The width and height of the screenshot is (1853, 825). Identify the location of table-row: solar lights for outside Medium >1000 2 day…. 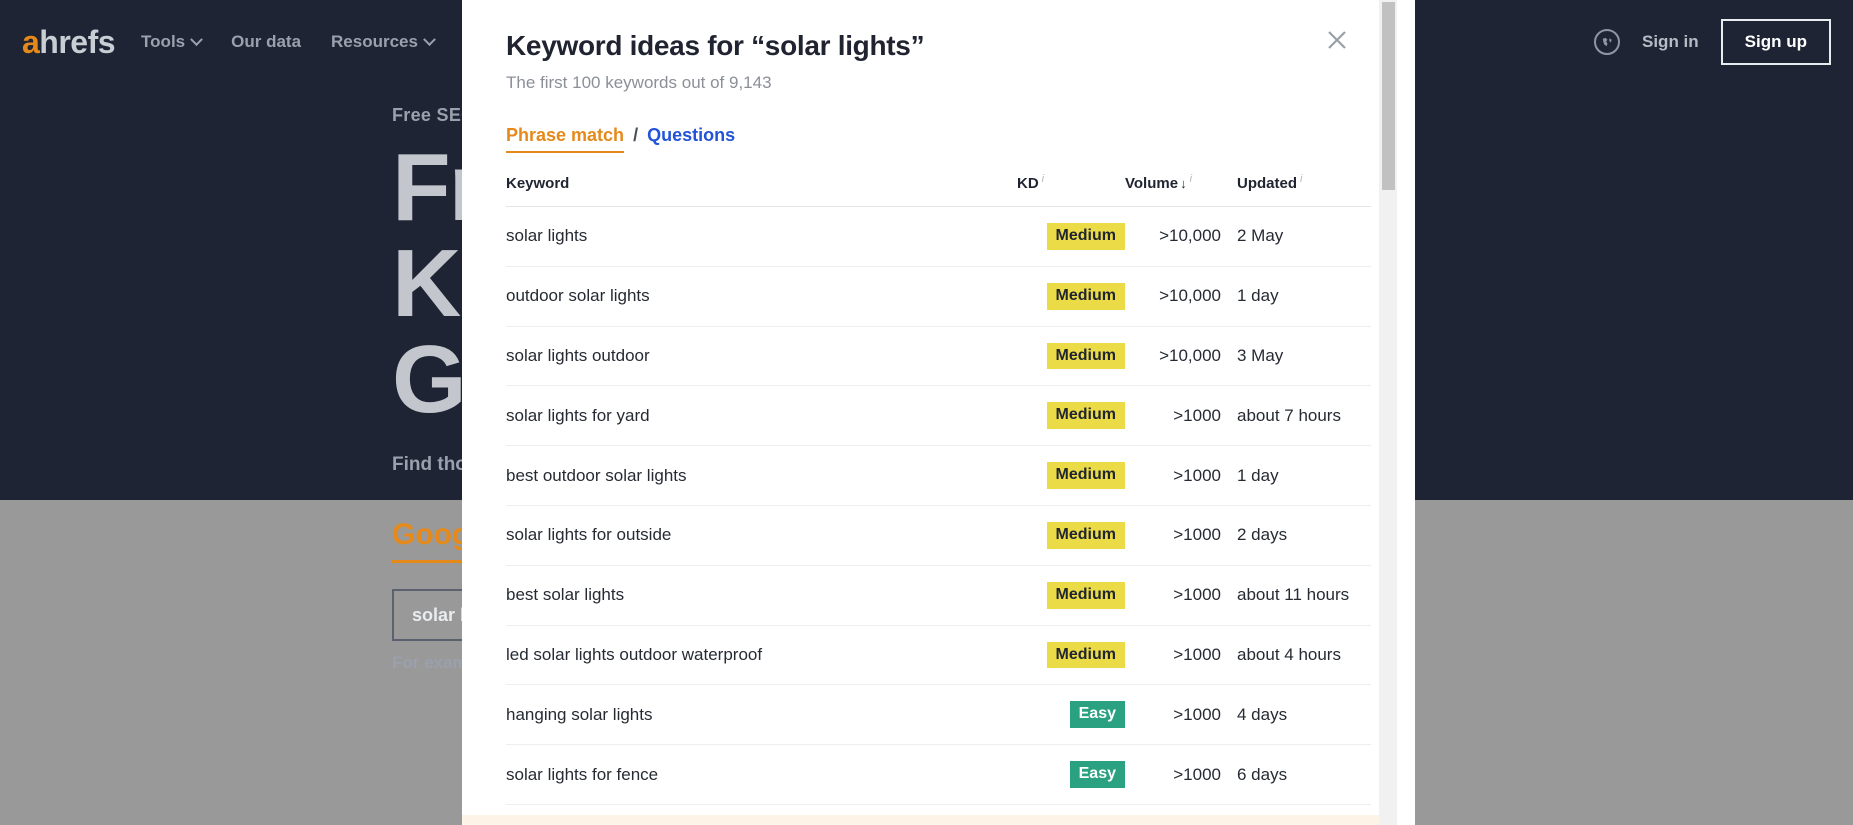
(938, 535).